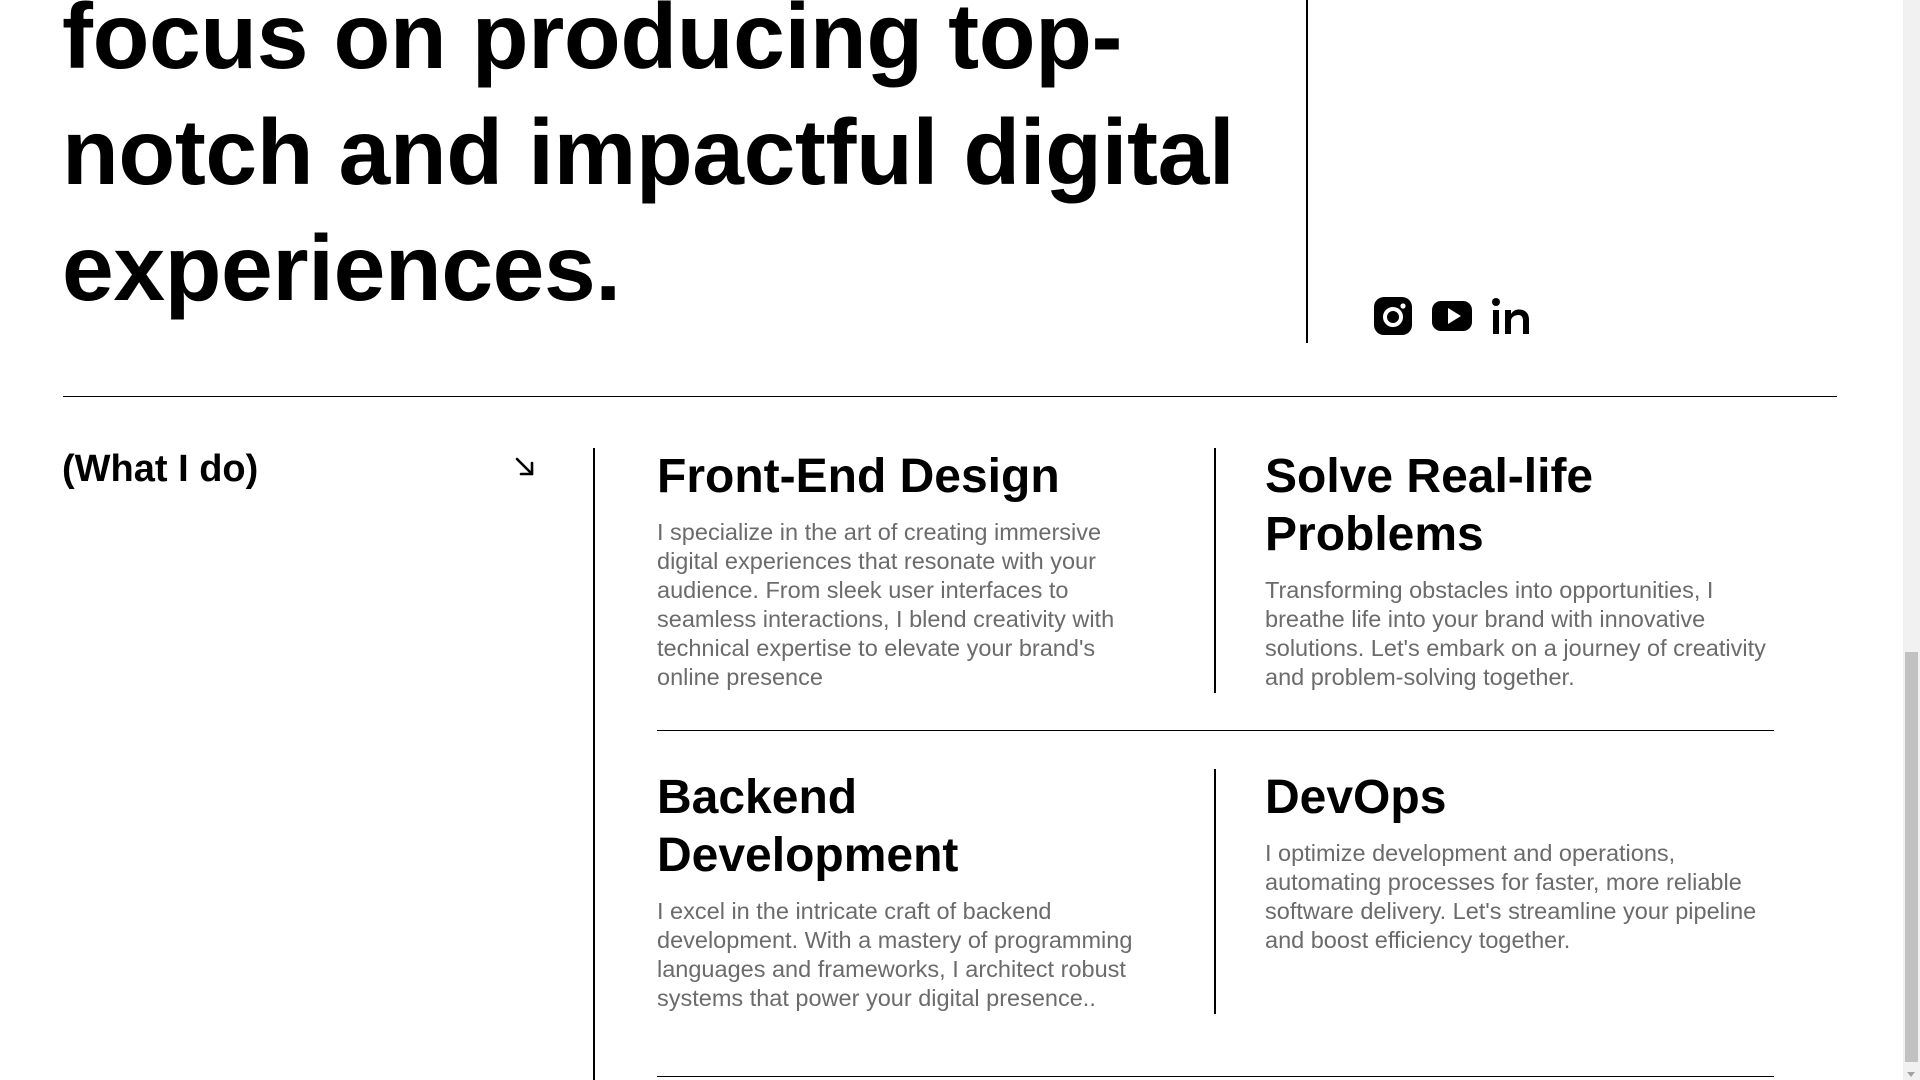 The image size is (1920, 1080). Describe the element at coordinates (1911, 540) in the screenshot. I see `vertical-scrollbar` at that location.